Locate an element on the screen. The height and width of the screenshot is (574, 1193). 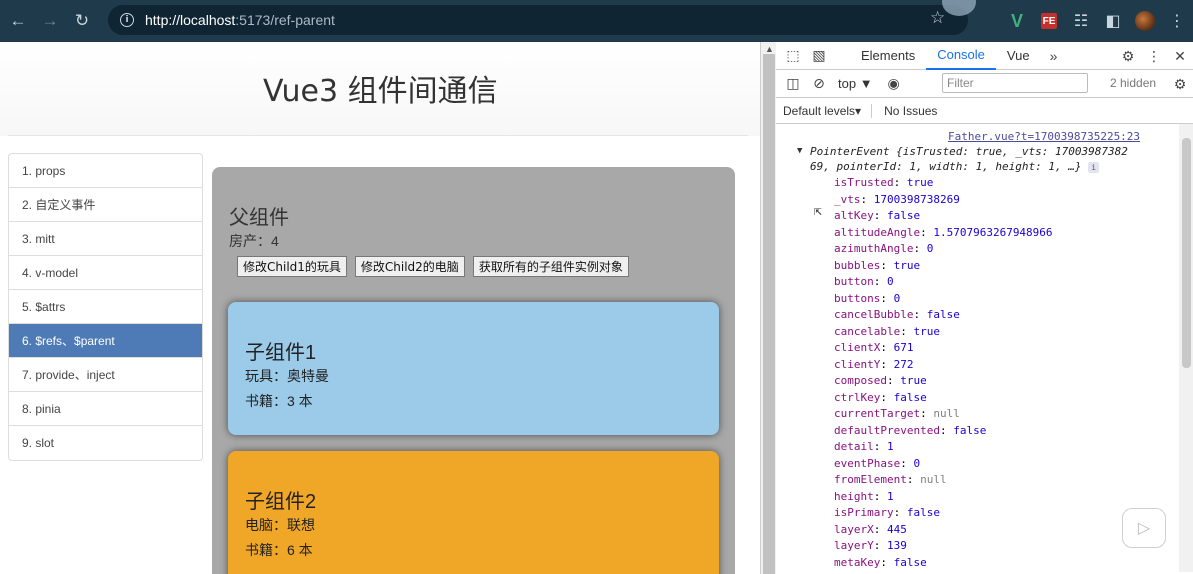
side-panel-icon: ◧ is located at coordinates (1113, 21).